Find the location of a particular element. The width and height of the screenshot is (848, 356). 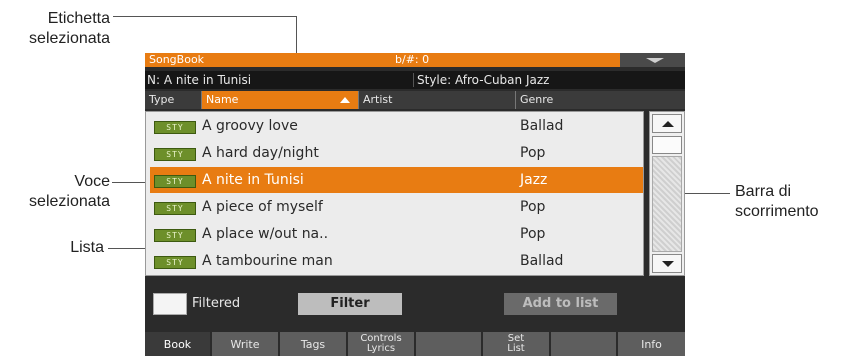

tab-controls-lyrics: Controls Lyrics is located at coordinates (382, 344).